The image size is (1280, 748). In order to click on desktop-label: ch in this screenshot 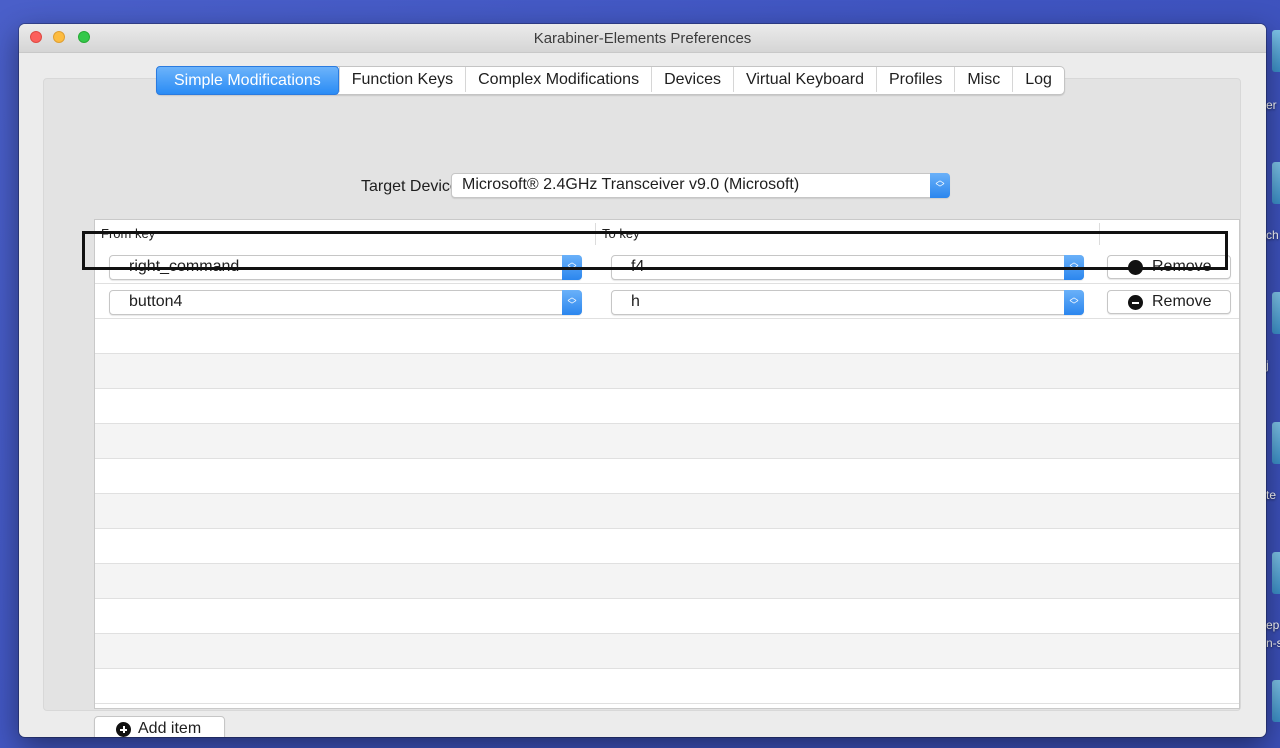, I will do `click(1272, 235)`.